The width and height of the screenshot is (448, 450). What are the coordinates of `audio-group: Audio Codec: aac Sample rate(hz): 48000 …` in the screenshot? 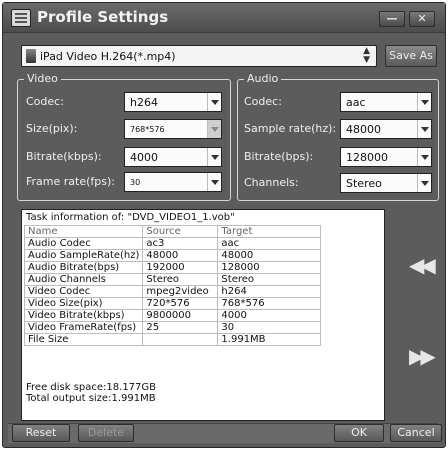 It's located at (338, 136).